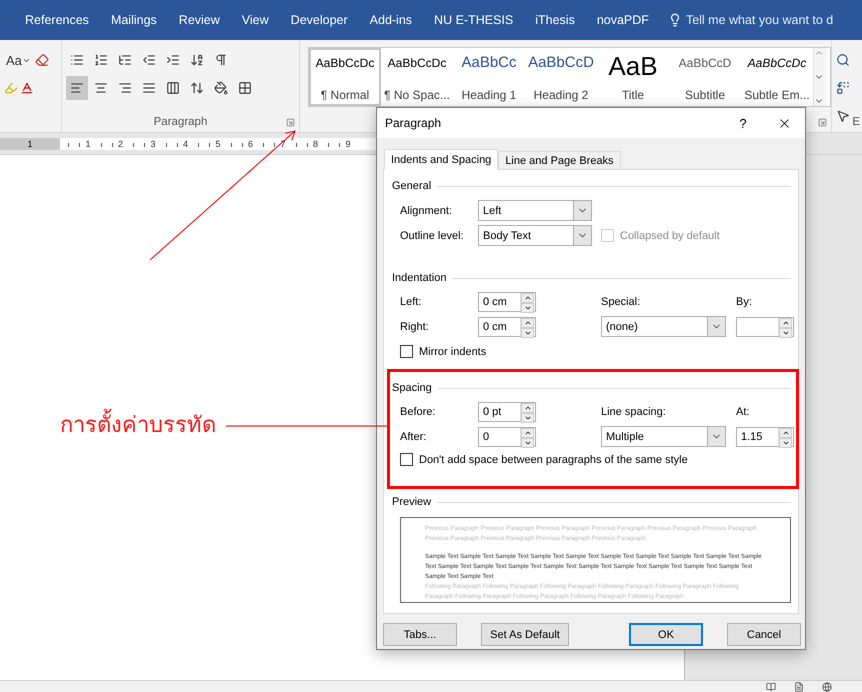 The width and height of the screenshot is (862, 692). Describe the element at coordinates (217, 144) in the screenshot. I see `ruler-number: 5` at that location.